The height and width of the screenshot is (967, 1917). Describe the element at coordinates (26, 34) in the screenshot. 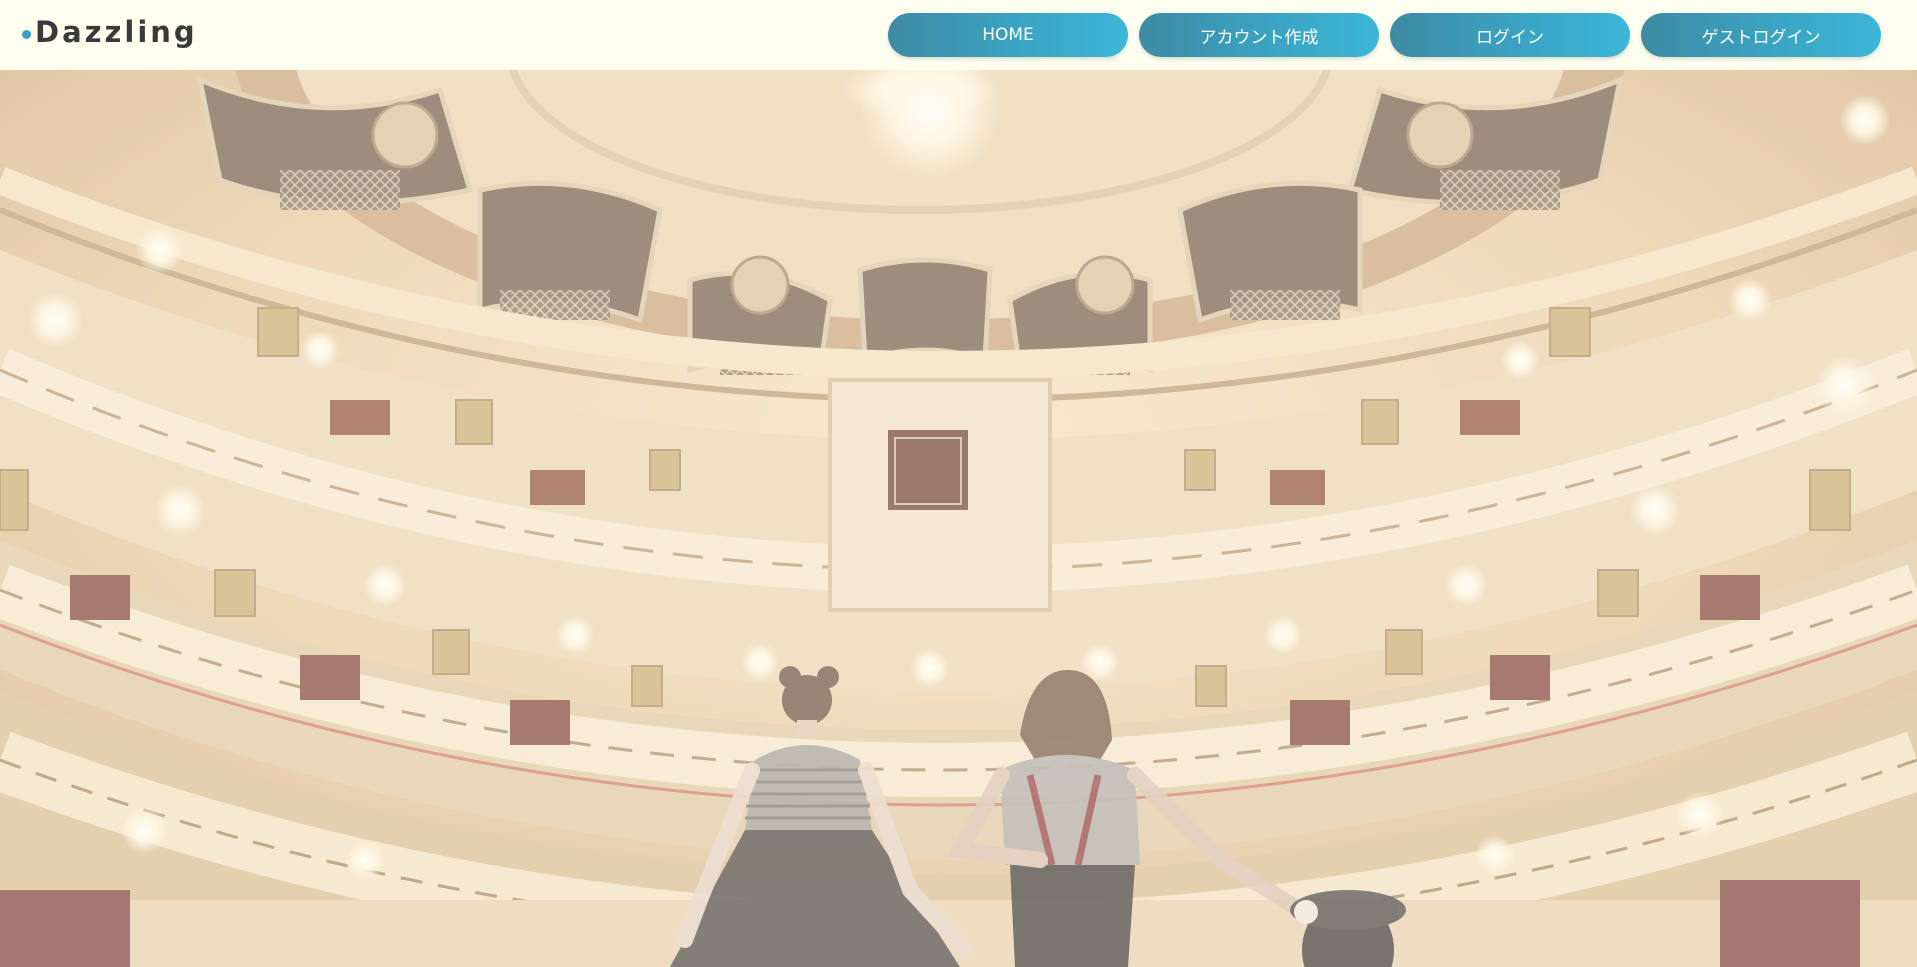

I see `logo-dot-icon` at that location.